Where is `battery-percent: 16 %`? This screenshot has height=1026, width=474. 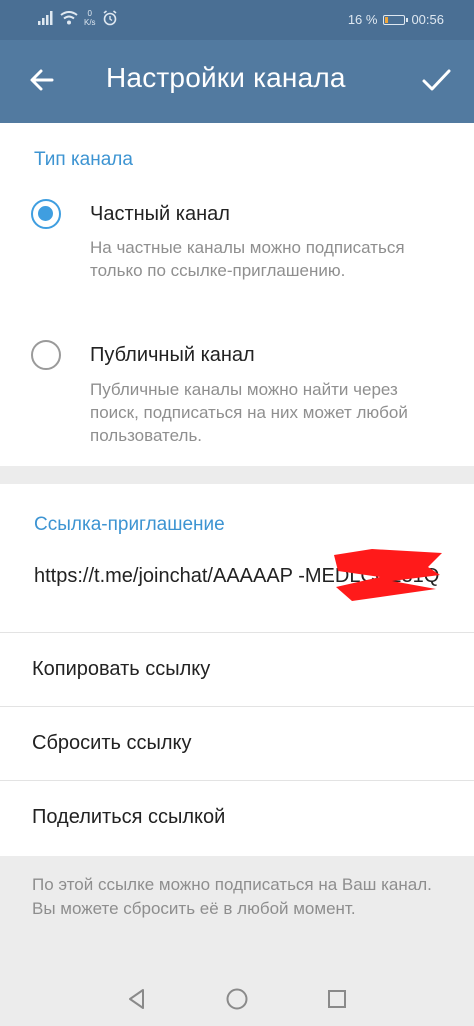
battery-percent: 16 % is located at coordinates (362, 19).